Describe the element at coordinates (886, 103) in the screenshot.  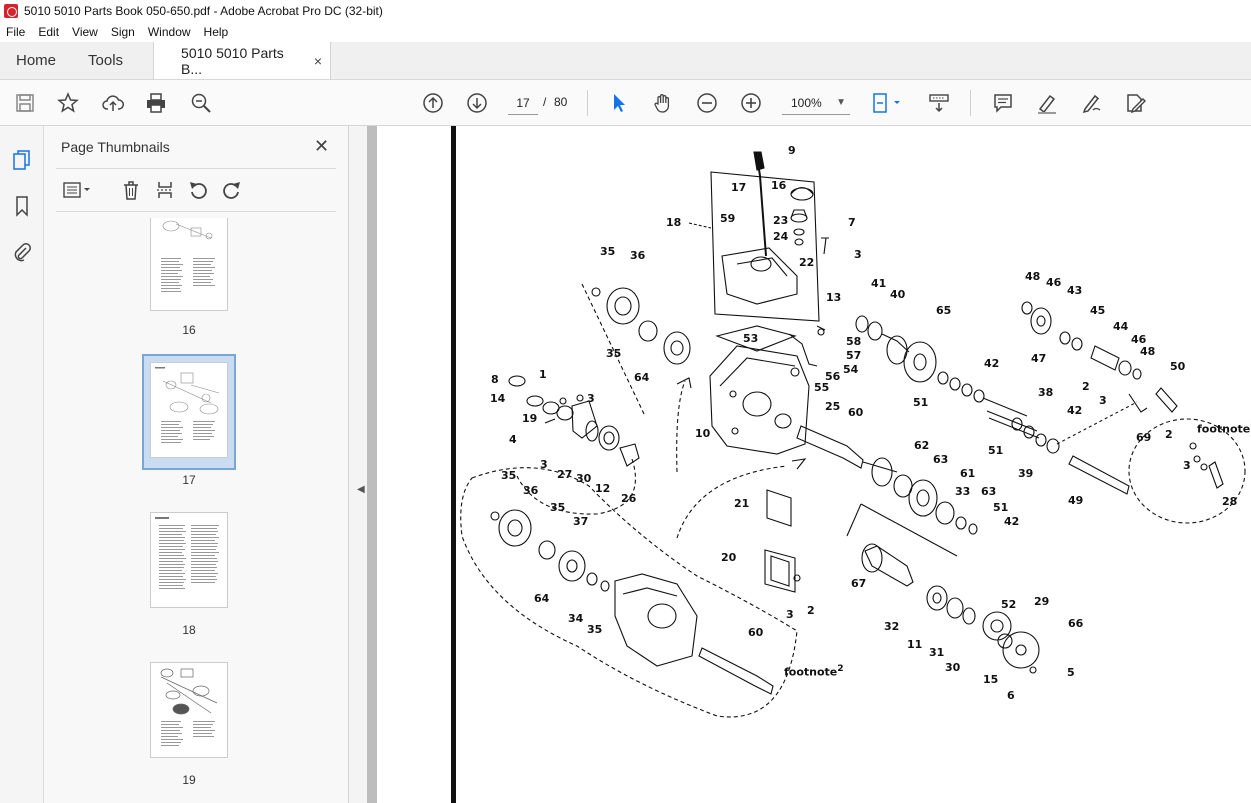
I see `page-display-button` at that location.